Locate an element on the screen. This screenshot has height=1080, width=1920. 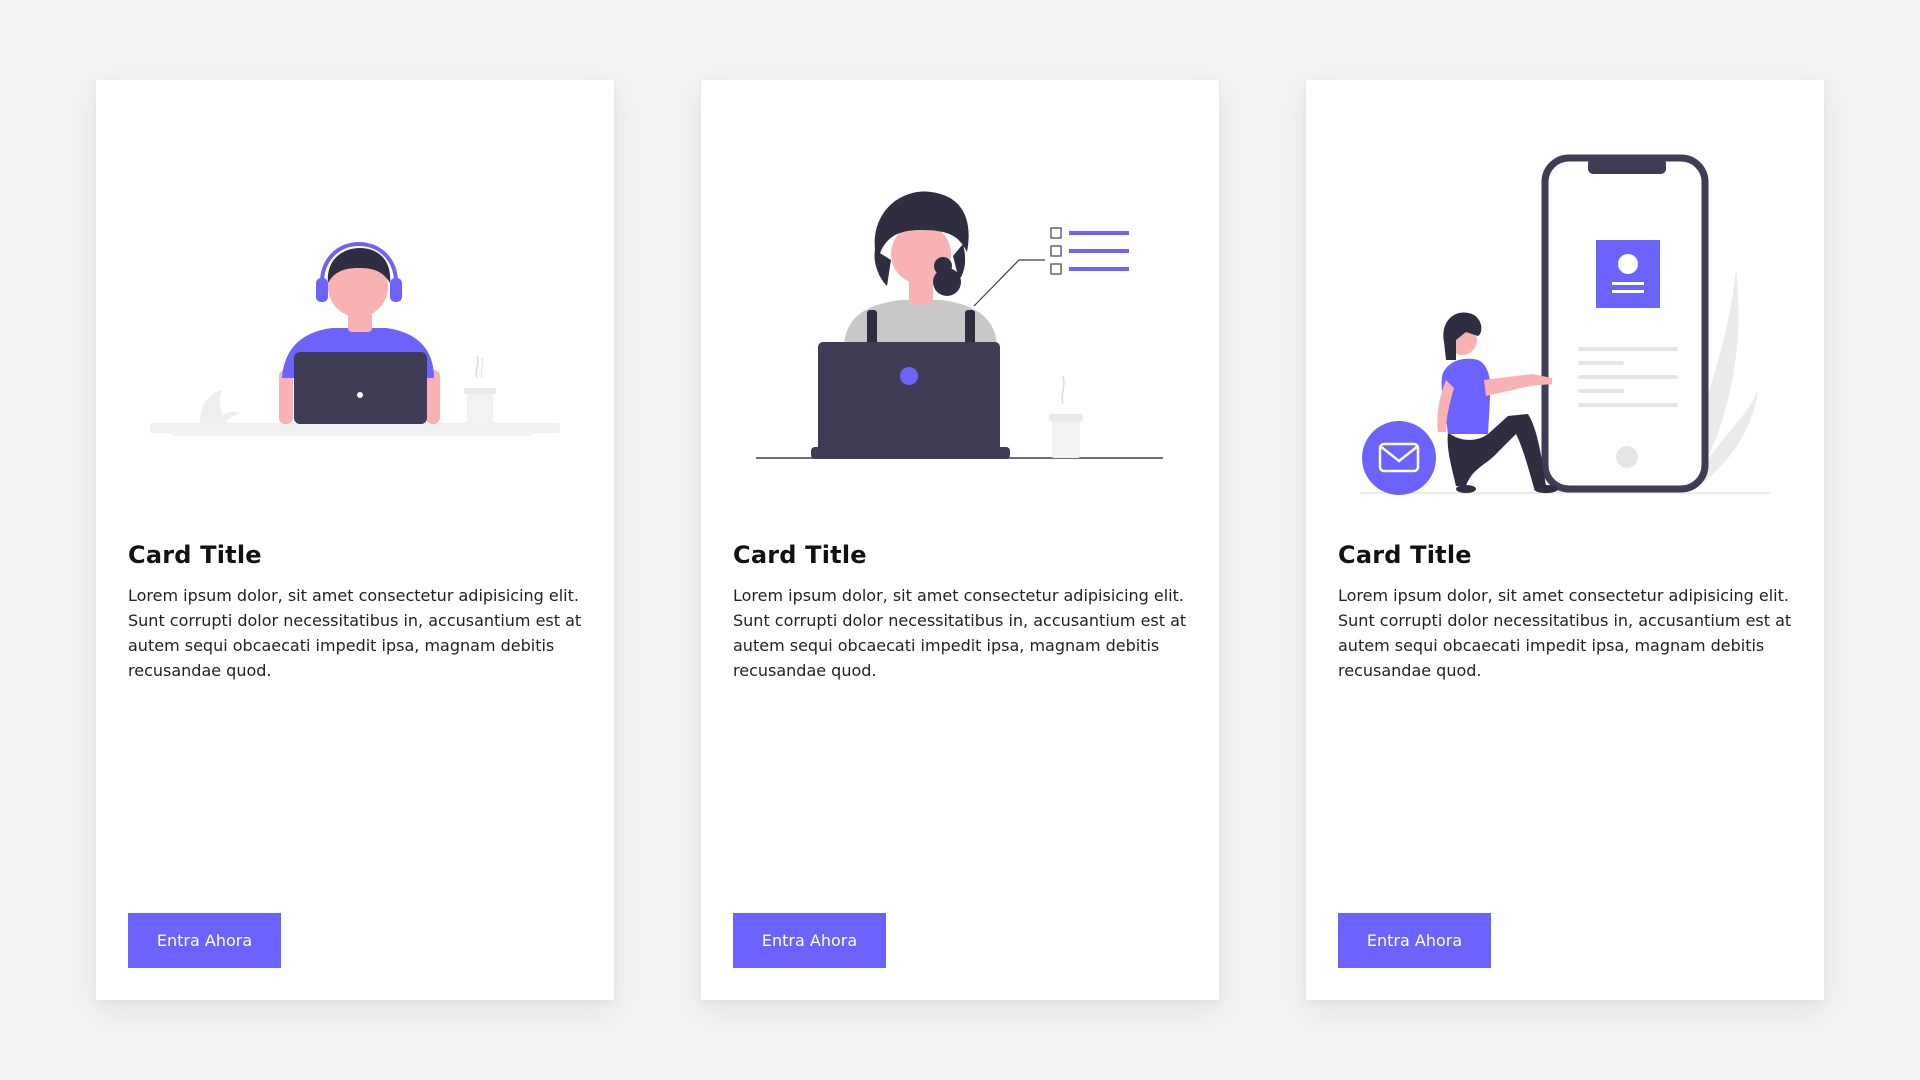
person-phone-mail-illustration is located at coordinates (1565, 310).